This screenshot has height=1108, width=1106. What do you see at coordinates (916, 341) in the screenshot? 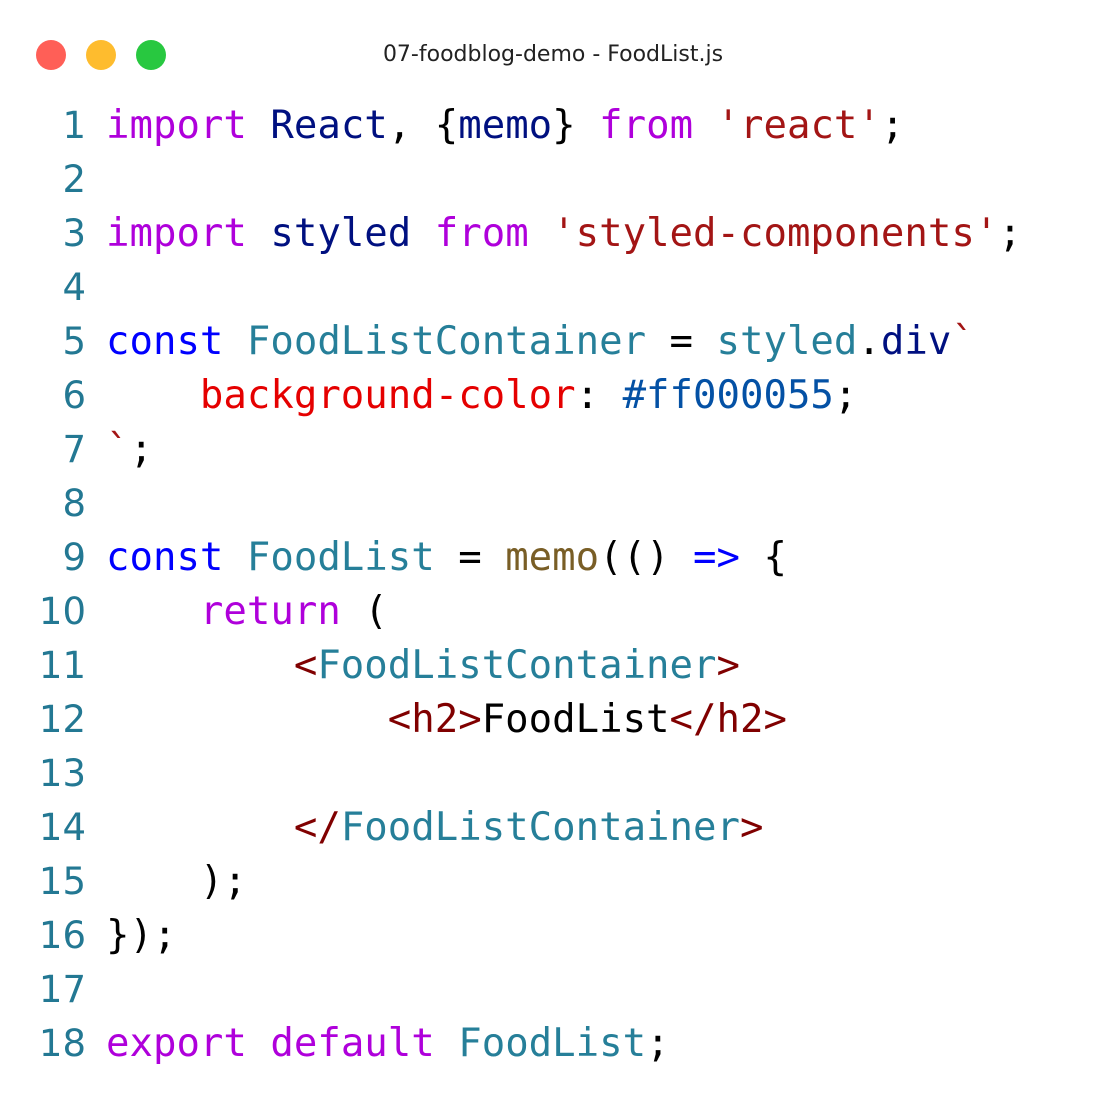
I see `code-token: div` at bounding box center [916, 341].